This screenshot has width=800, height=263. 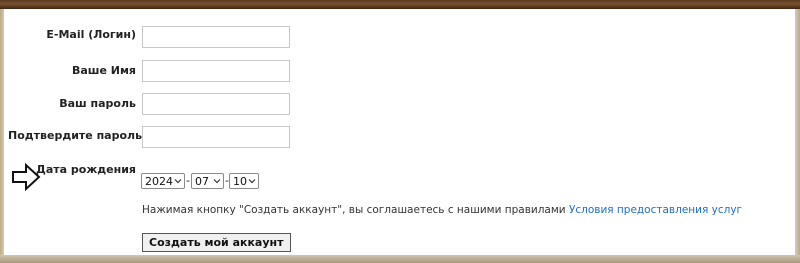 I want to click on window-bottom-border, so click(x=400, y=259).